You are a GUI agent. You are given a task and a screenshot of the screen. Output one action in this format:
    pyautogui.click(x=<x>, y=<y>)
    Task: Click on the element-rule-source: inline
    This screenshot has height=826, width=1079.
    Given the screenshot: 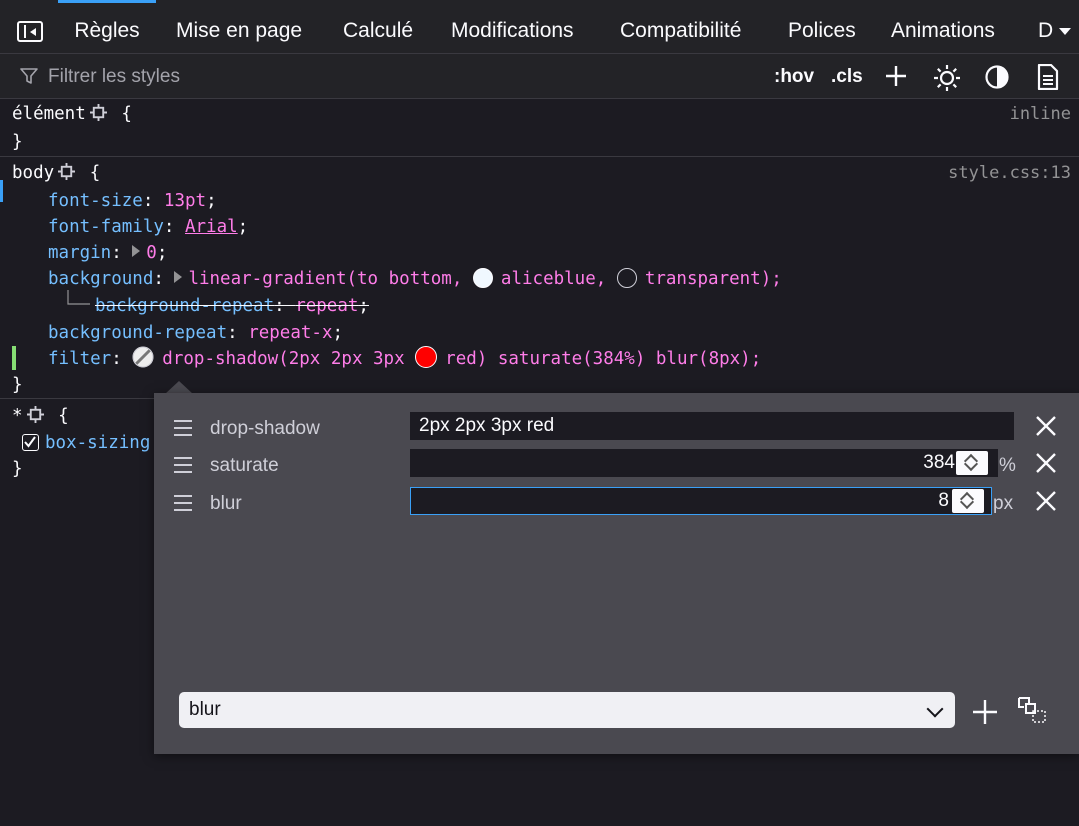 What is the action you would take?
    pyautogui.click(x=1040, y=114)
    